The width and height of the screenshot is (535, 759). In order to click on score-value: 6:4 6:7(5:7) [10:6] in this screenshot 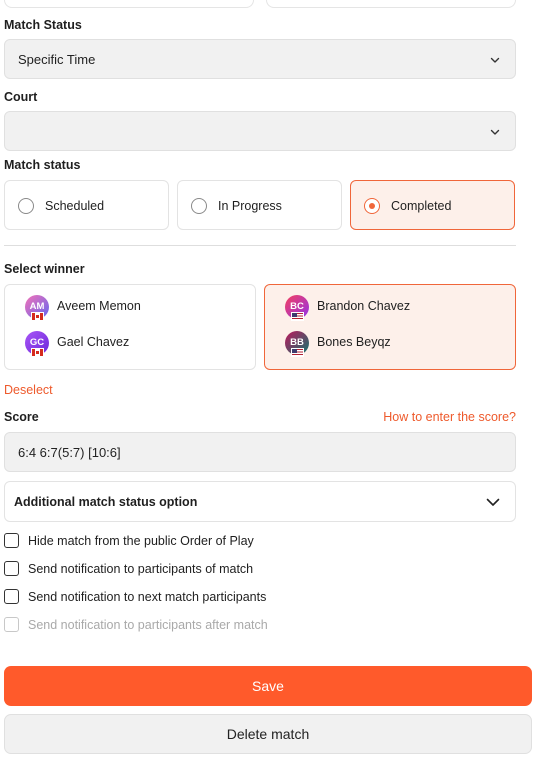, I will do `click(69, 452)`.